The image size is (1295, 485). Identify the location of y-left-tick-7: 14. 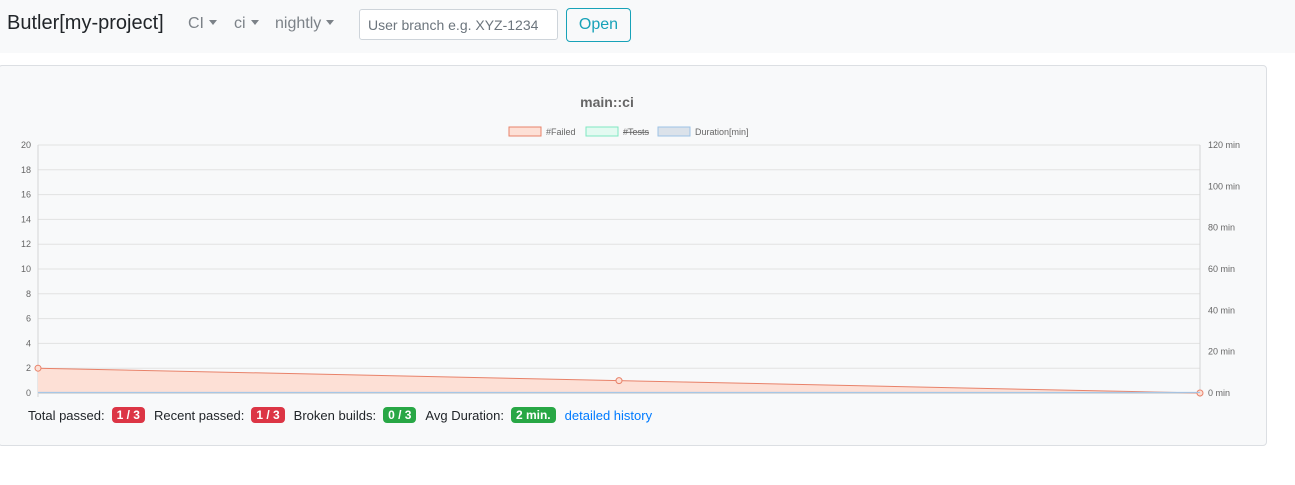
(26, 219).